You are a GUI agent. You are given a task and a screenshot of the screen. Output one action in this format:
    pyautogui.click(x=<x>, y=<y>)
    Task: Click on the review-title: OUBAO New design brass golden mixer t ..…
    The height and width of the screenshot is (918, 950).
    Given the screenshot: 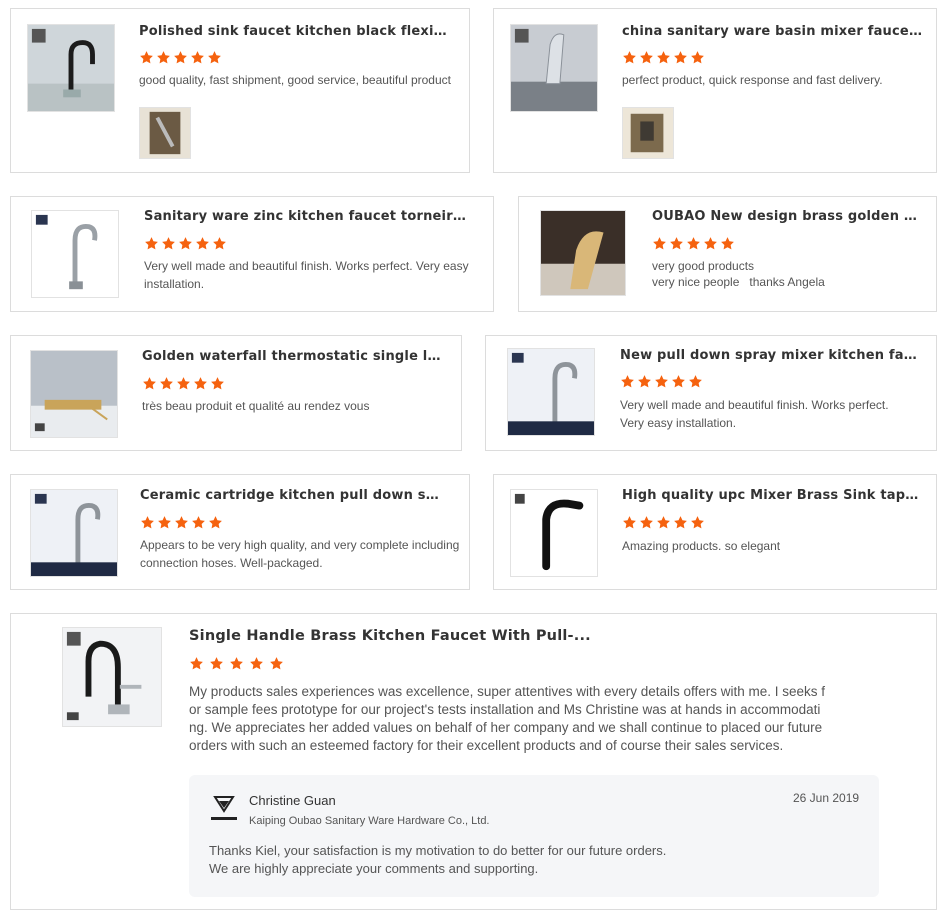 What is the action you would take?
    pyautogui.click(x=787, y=216)
    